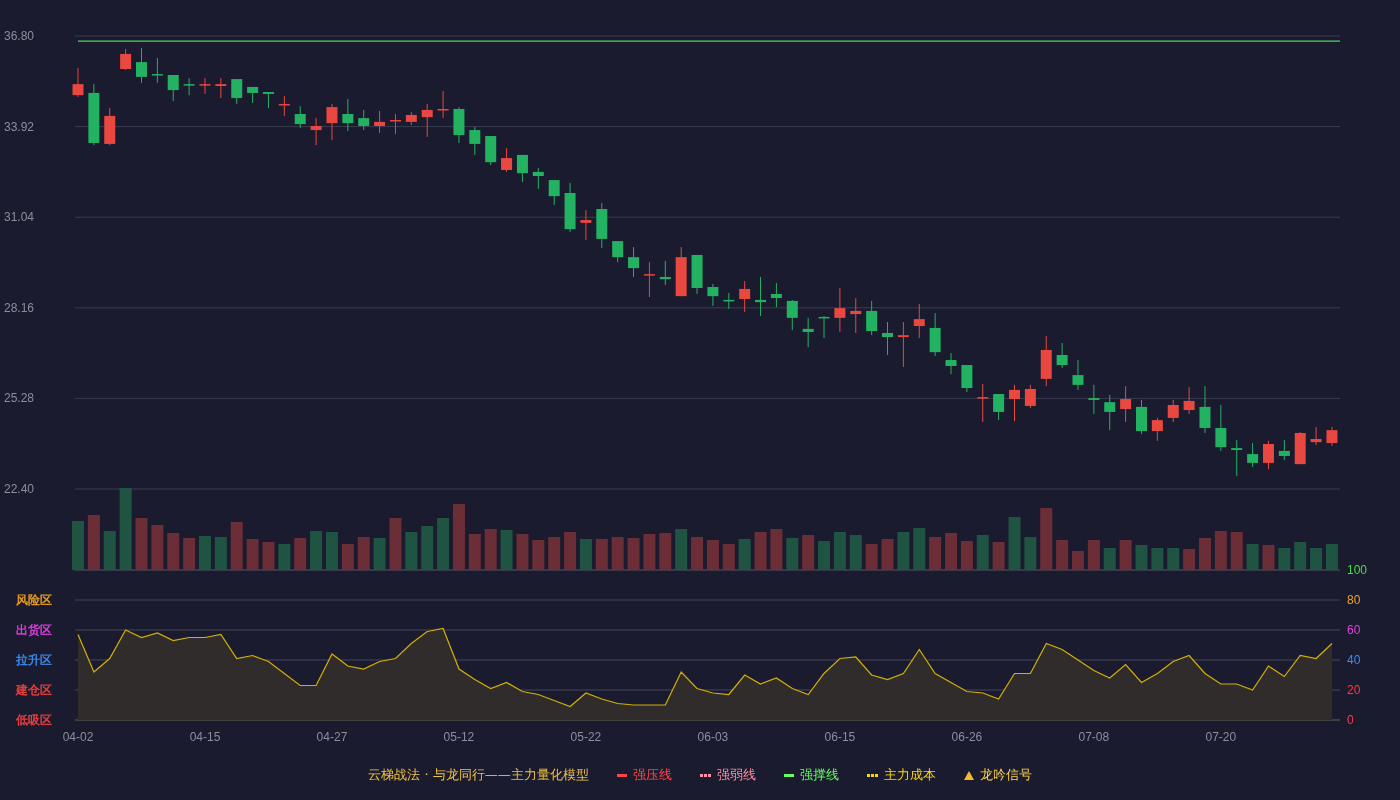  Describe the element at coordinates (78, 737) in the screenshot. I see `axis-label: 04-02` at that location.